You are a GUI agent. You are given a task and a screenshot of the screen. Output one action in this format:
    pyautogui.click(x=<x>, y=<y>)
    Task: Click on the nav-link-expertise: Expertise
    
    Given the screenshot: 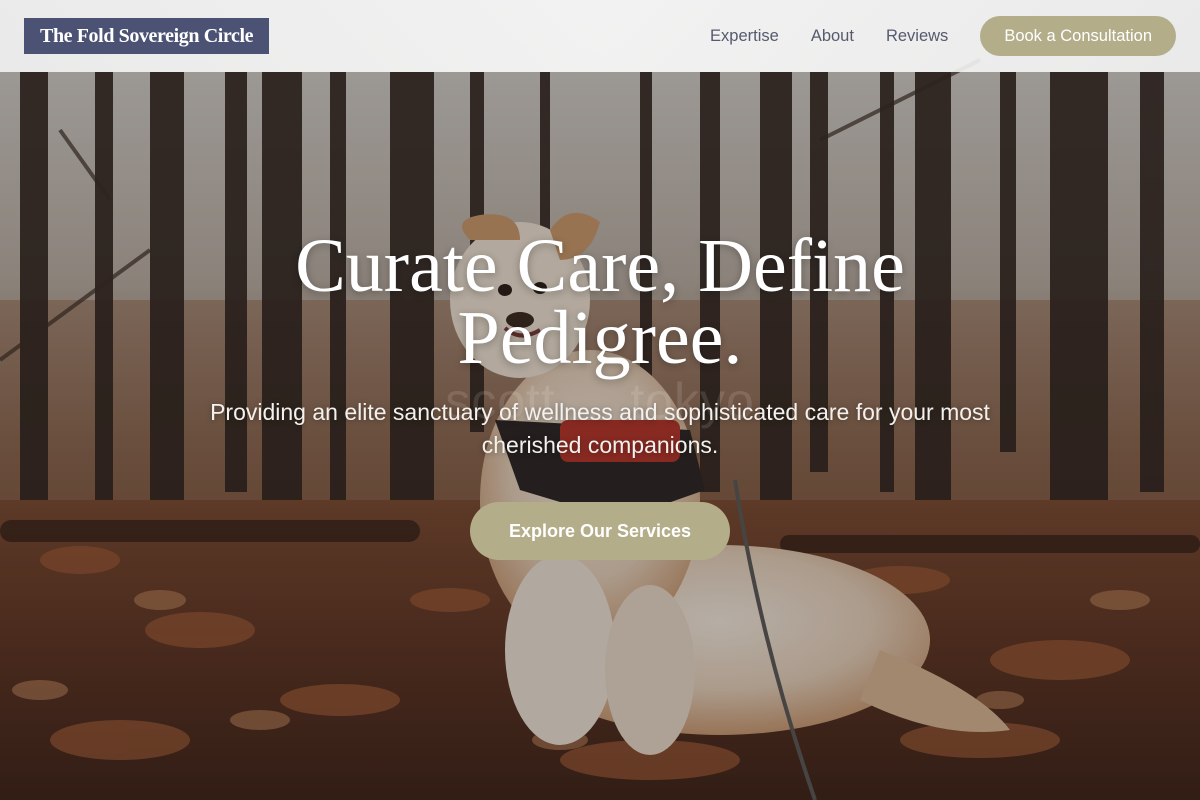 What is the action you would take?
    pyautogui.click(x=744, y=36)
    